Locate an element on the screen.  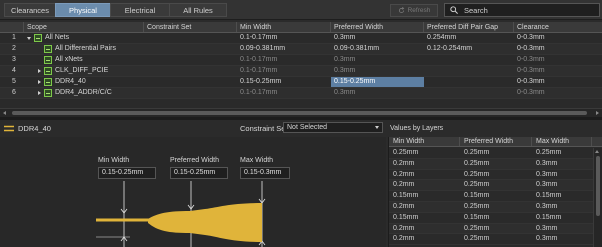
layers-col-max-width: Max Width is located at coordinates (562, 141).